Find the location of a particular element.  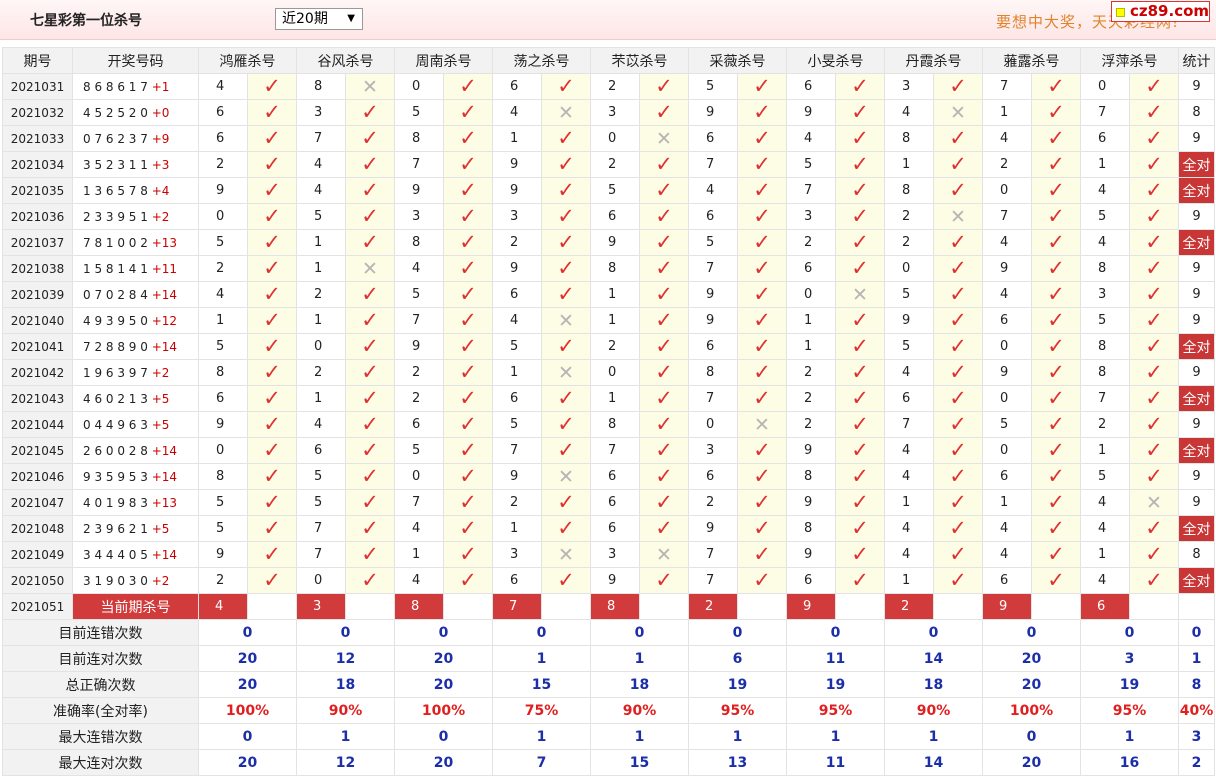

summary-value: 7 is located at coordinates (541, 762).